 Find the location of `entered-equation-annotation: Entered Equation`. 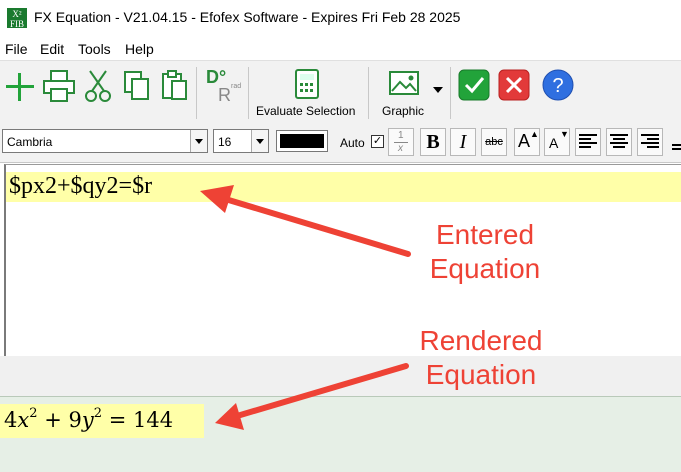

entered-equation-annotation: Entered Equation is located at coordinates (485, 251).